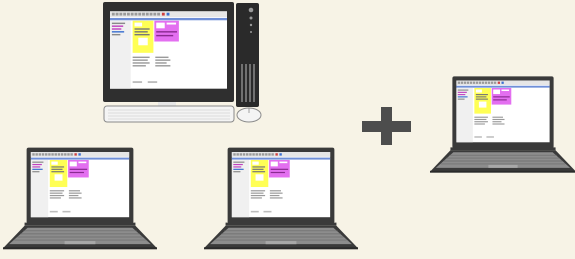 Image resolution: width=575 pixels, height=259 pixels. Describe the element at coordinates (386, 126) in the screenshot. I see `plus-icon` at that location.